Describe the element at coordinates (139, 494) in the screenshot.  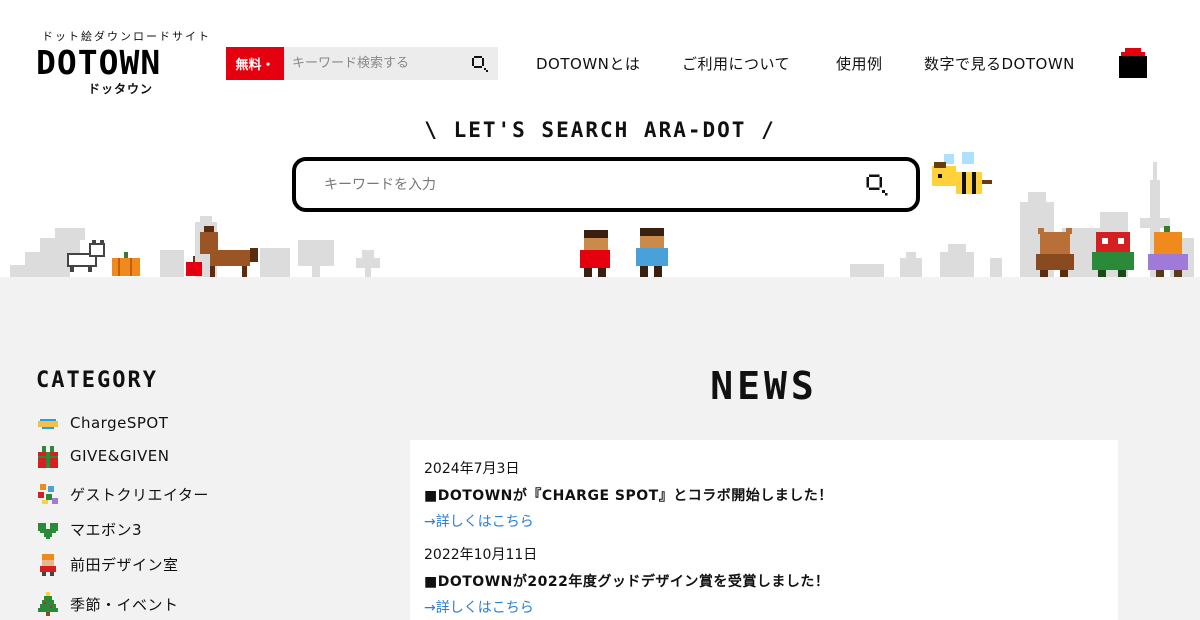
I see `category-label: ゲストクリエイター` at that location.